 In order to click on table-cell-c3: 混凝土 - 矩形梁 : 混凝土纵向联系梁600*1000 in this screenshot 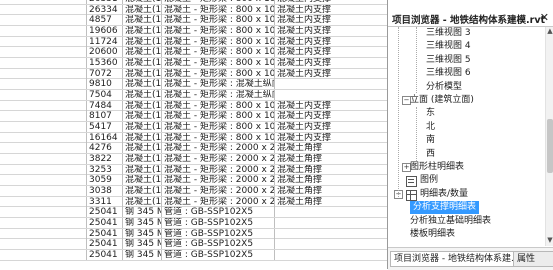, I will do `click(219, 84)`.